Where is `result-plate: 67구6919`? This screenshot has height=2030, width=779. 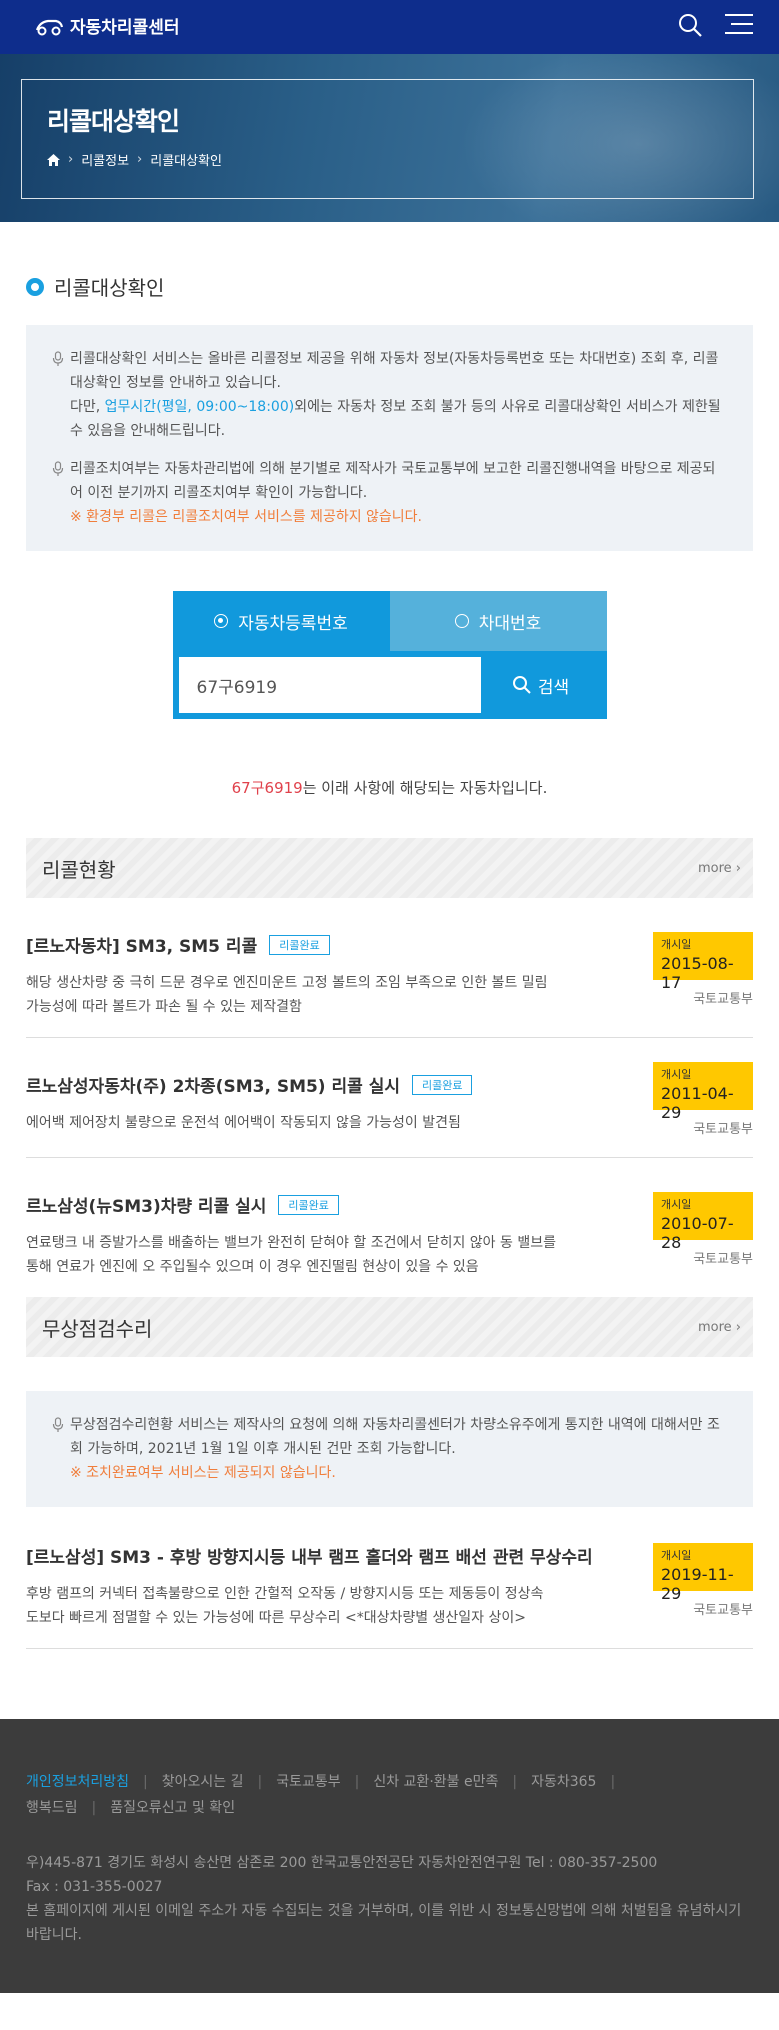
result-plate: 67구6919 is located at coordinates (267, 788).